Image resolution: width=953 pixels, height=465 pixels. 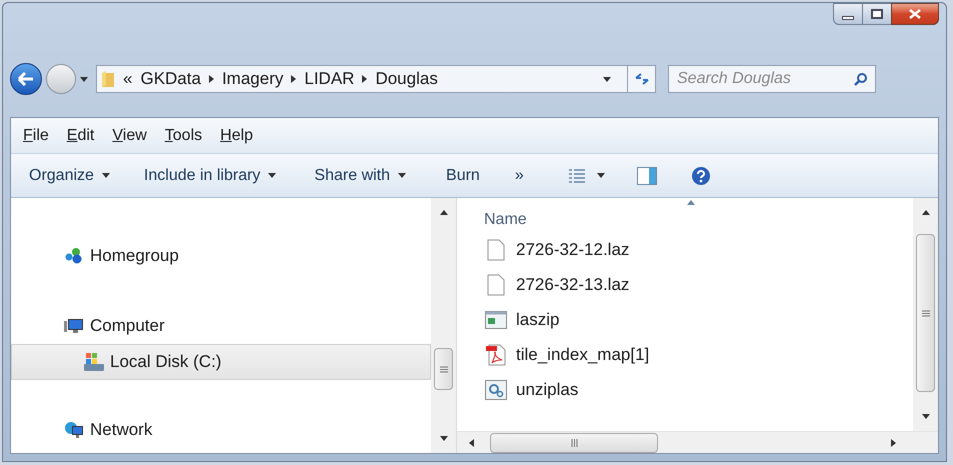 I want to click on nav-item: Homegroup, so click(x=221, y=256).